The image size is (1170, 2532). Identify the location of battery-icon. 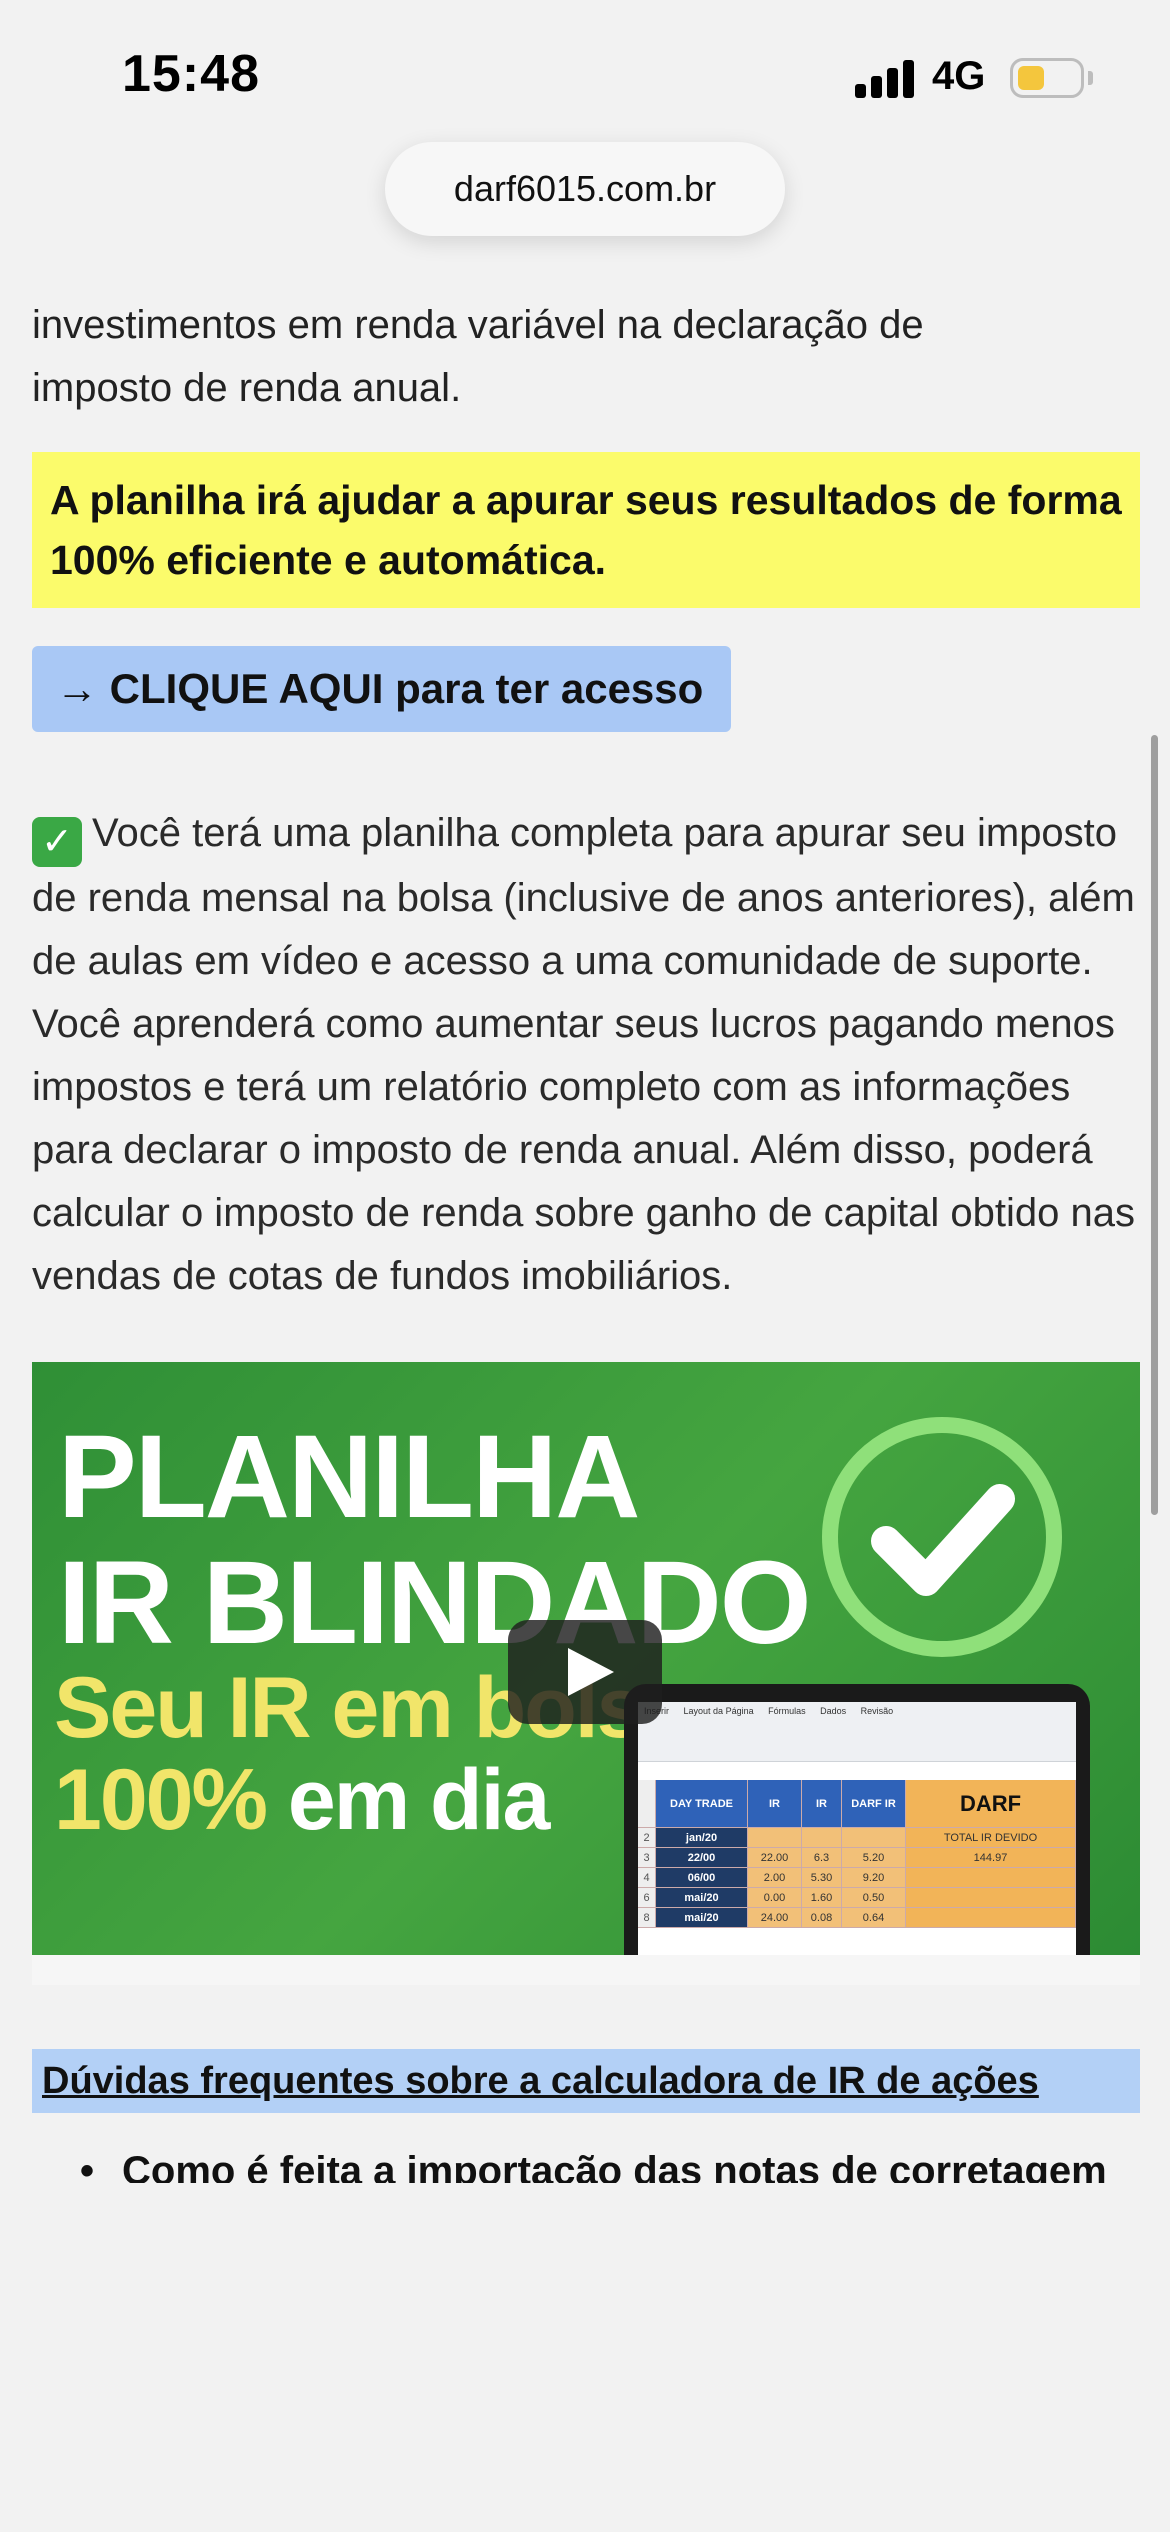
(1047, 78).